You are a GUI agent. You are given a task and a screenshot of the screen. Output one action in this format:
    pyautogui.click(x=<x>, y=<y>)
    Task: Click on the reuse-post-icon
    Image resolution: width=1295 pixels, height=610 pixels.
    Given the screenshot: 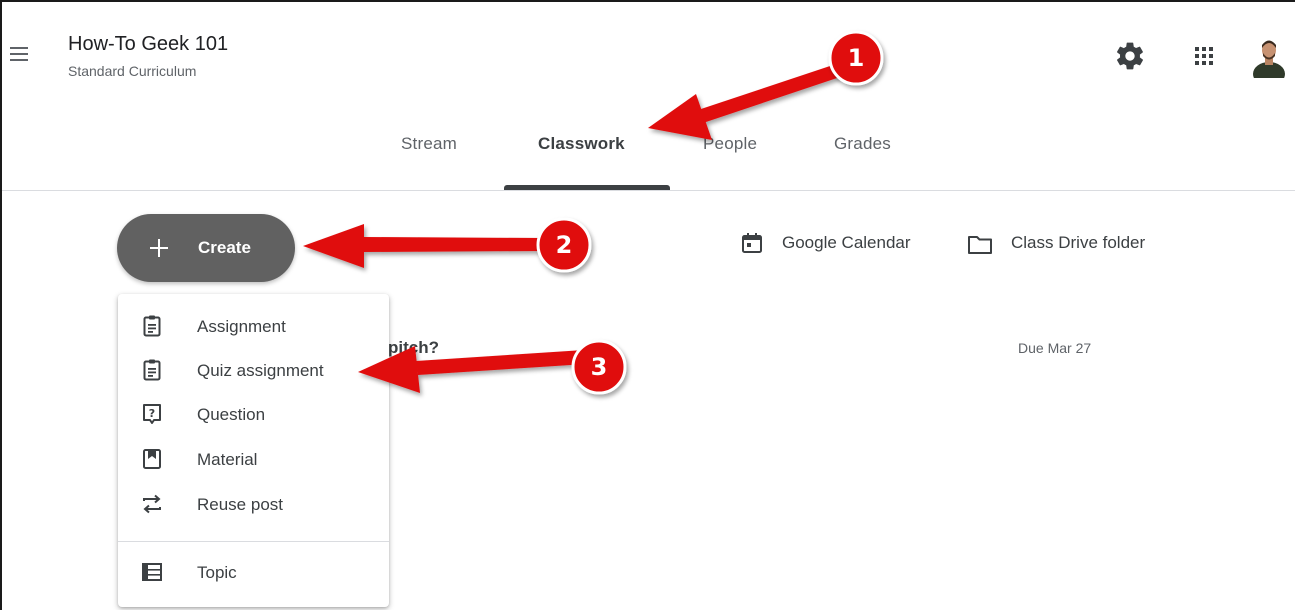 What is the action you would take?
    pyautogui.click(x=152, y=504)
    